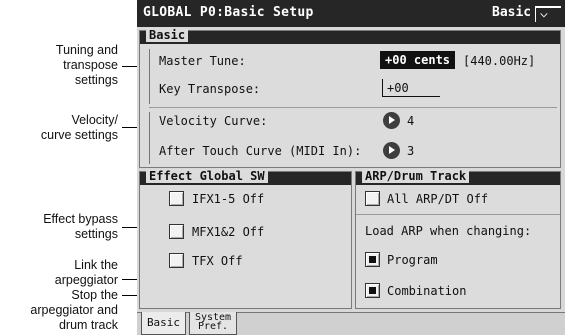 The image size is (565, 335). I want to click on annotation-tuning-line2: transpose, so click(90, 65).